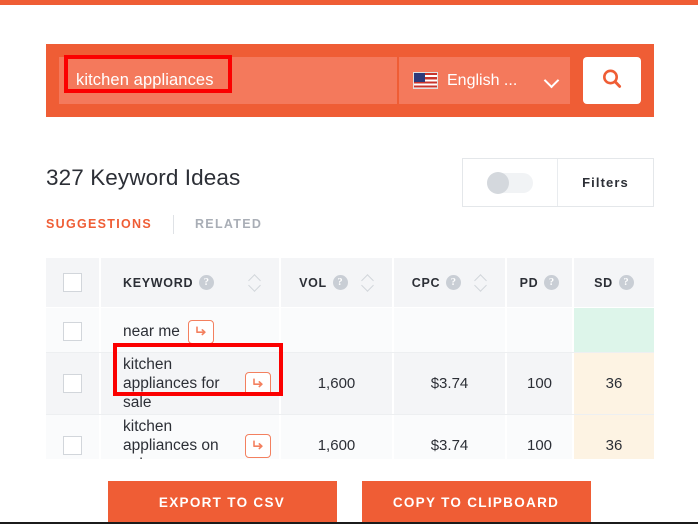  What do you see at coordinates (313, 282) in the screenshot?
I see `column-header-vol-label: VOL` at bounding box center [313, 282].